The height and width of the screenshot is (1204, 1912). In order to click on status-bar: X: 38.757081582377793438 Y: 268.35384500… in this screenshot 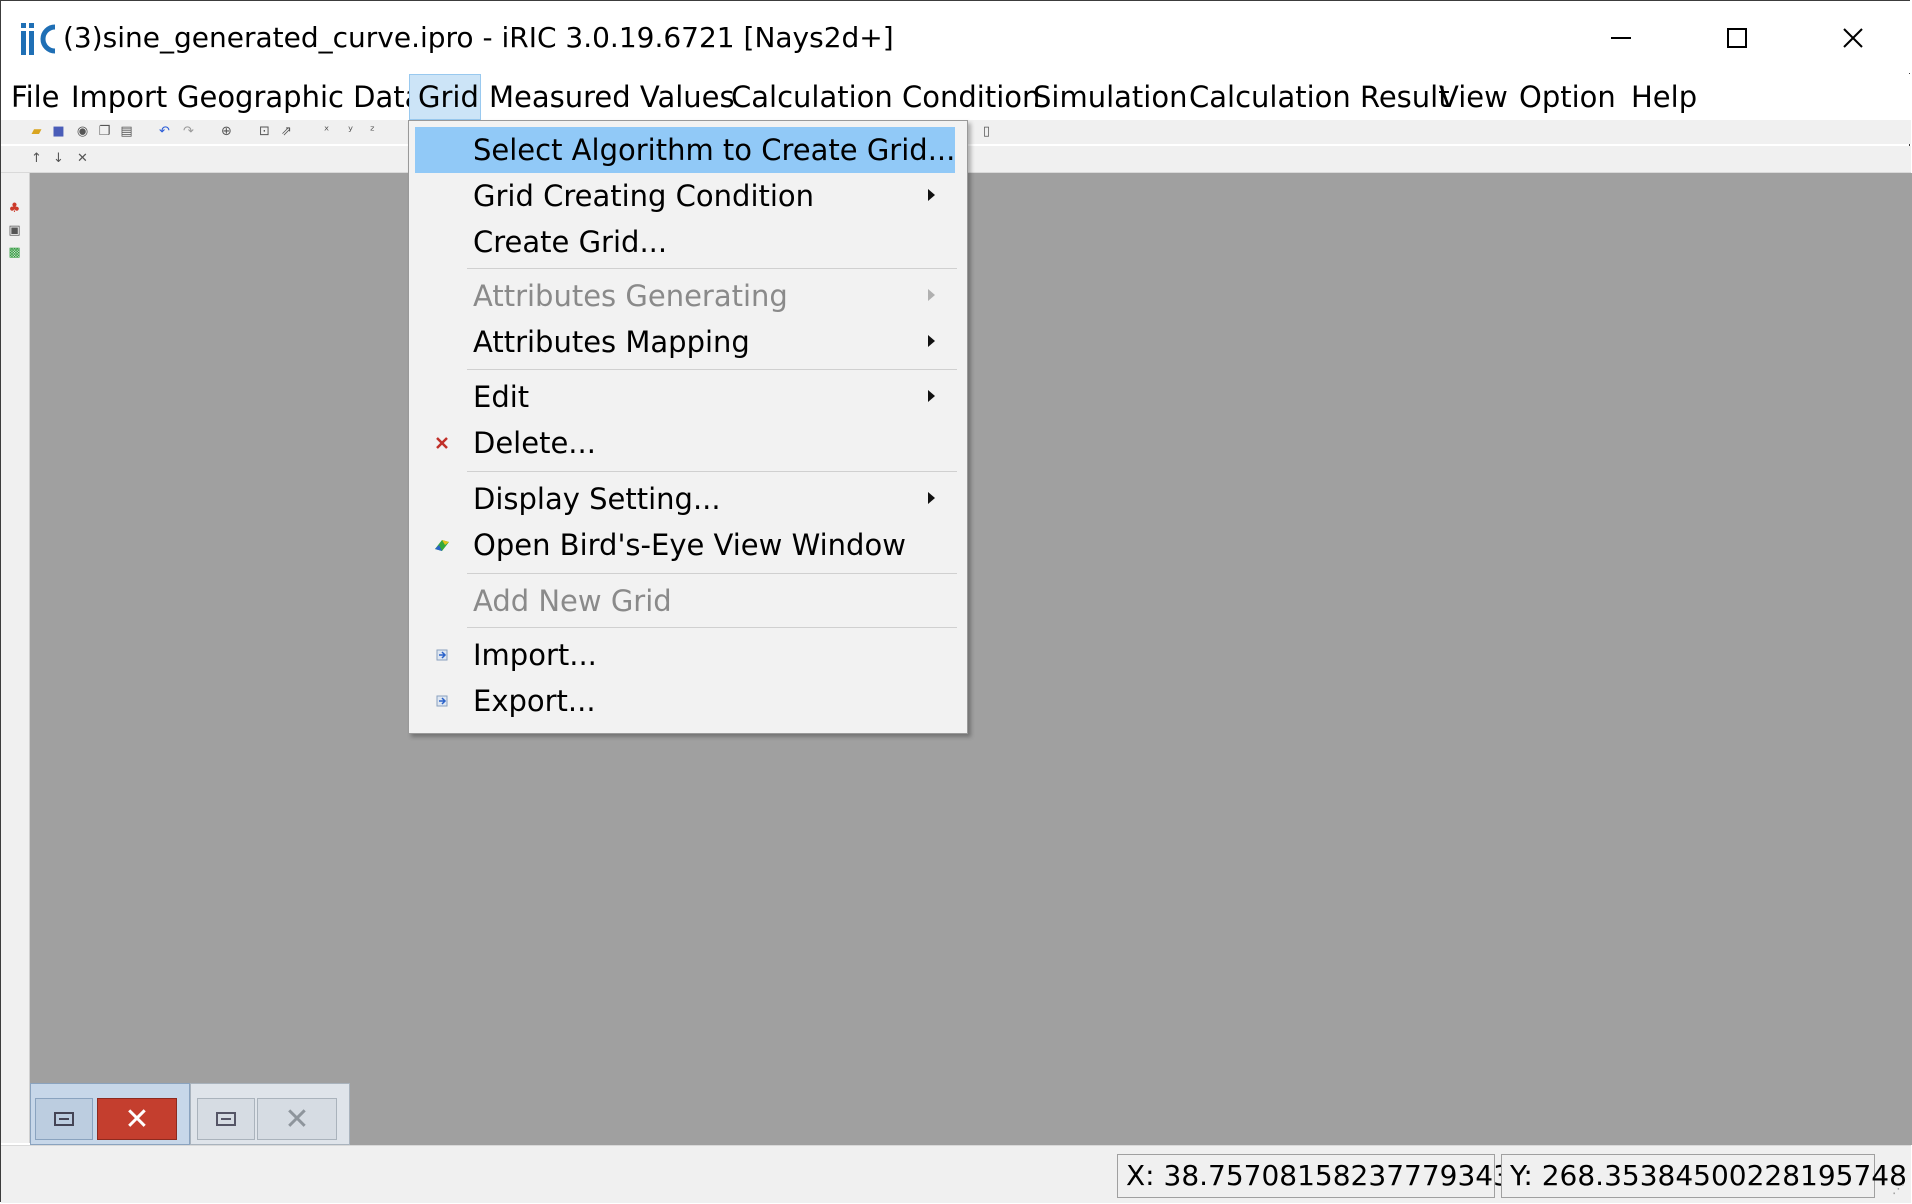, I will do `click(956, 1174)`.